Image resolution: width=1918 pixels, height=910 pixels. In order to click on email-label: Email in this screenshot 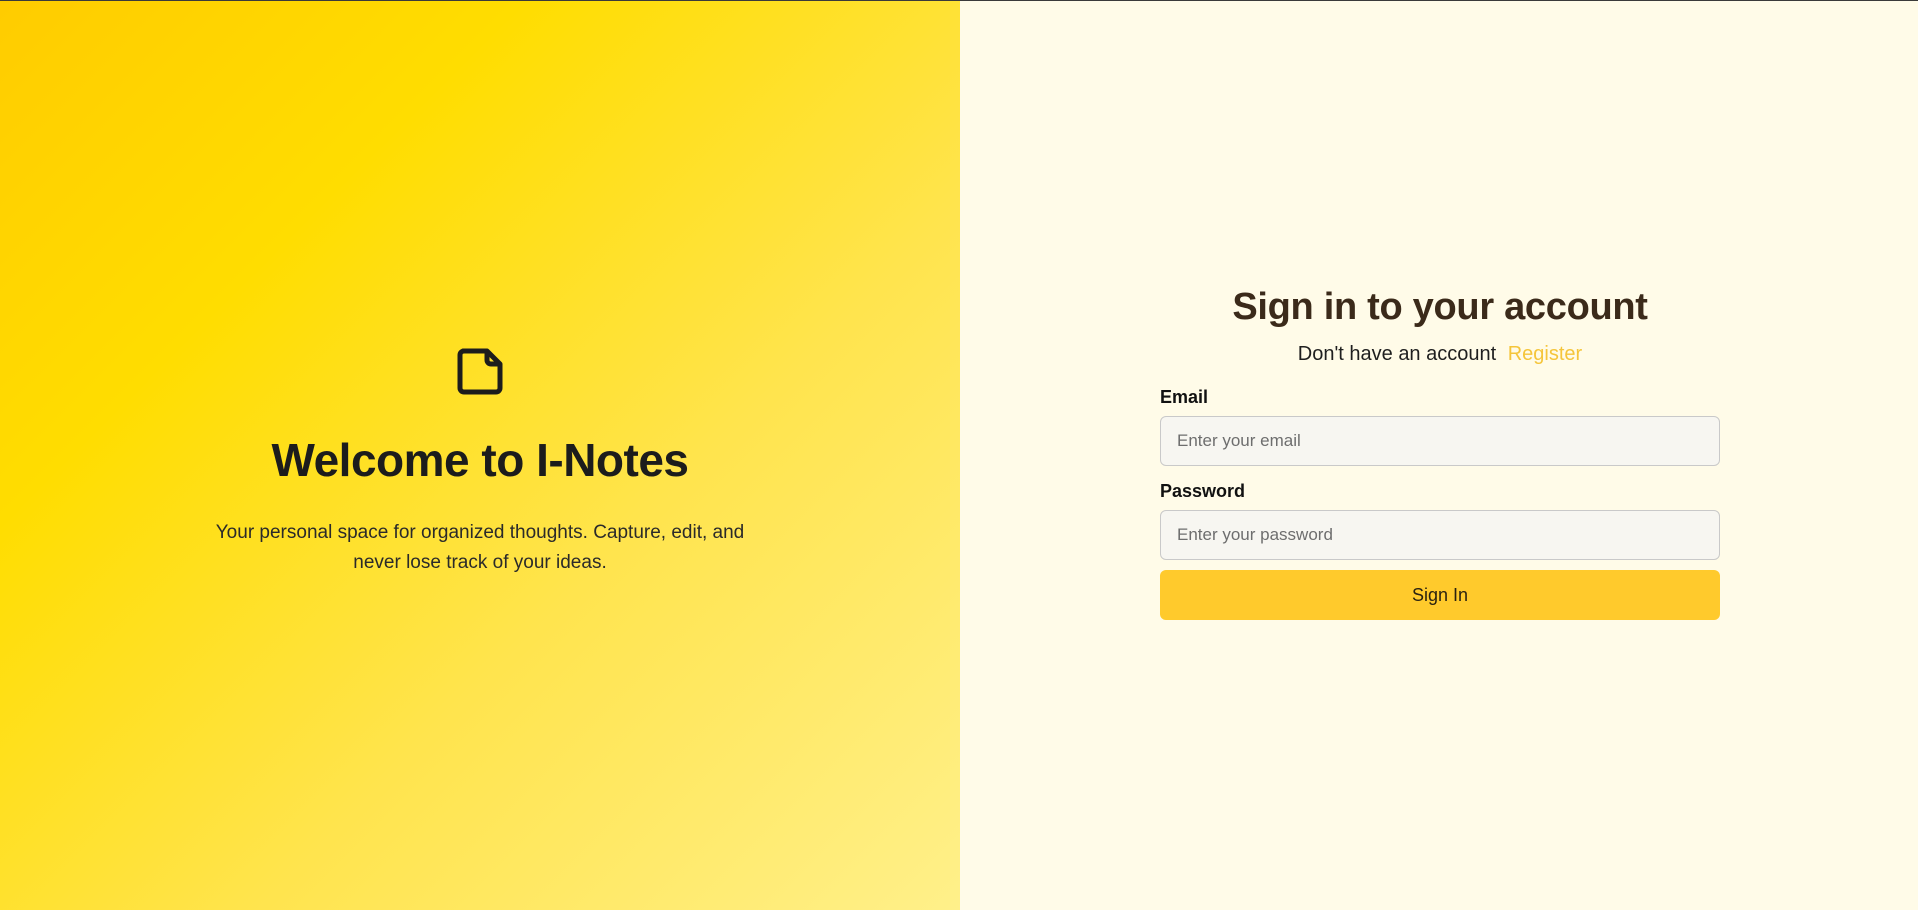, I will do `click(1184, 397)`.